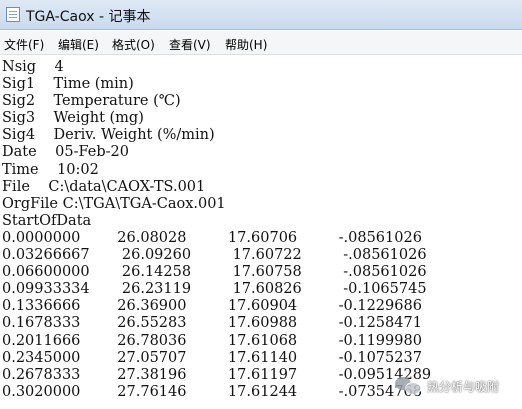 Image resolution: width=522 pixels, height=409 pixels. What do you see at coordinates (88, 17) in the screenshot?
I see `window-title: TGA-Caox - 记事本` at bounding box center [88, 17].